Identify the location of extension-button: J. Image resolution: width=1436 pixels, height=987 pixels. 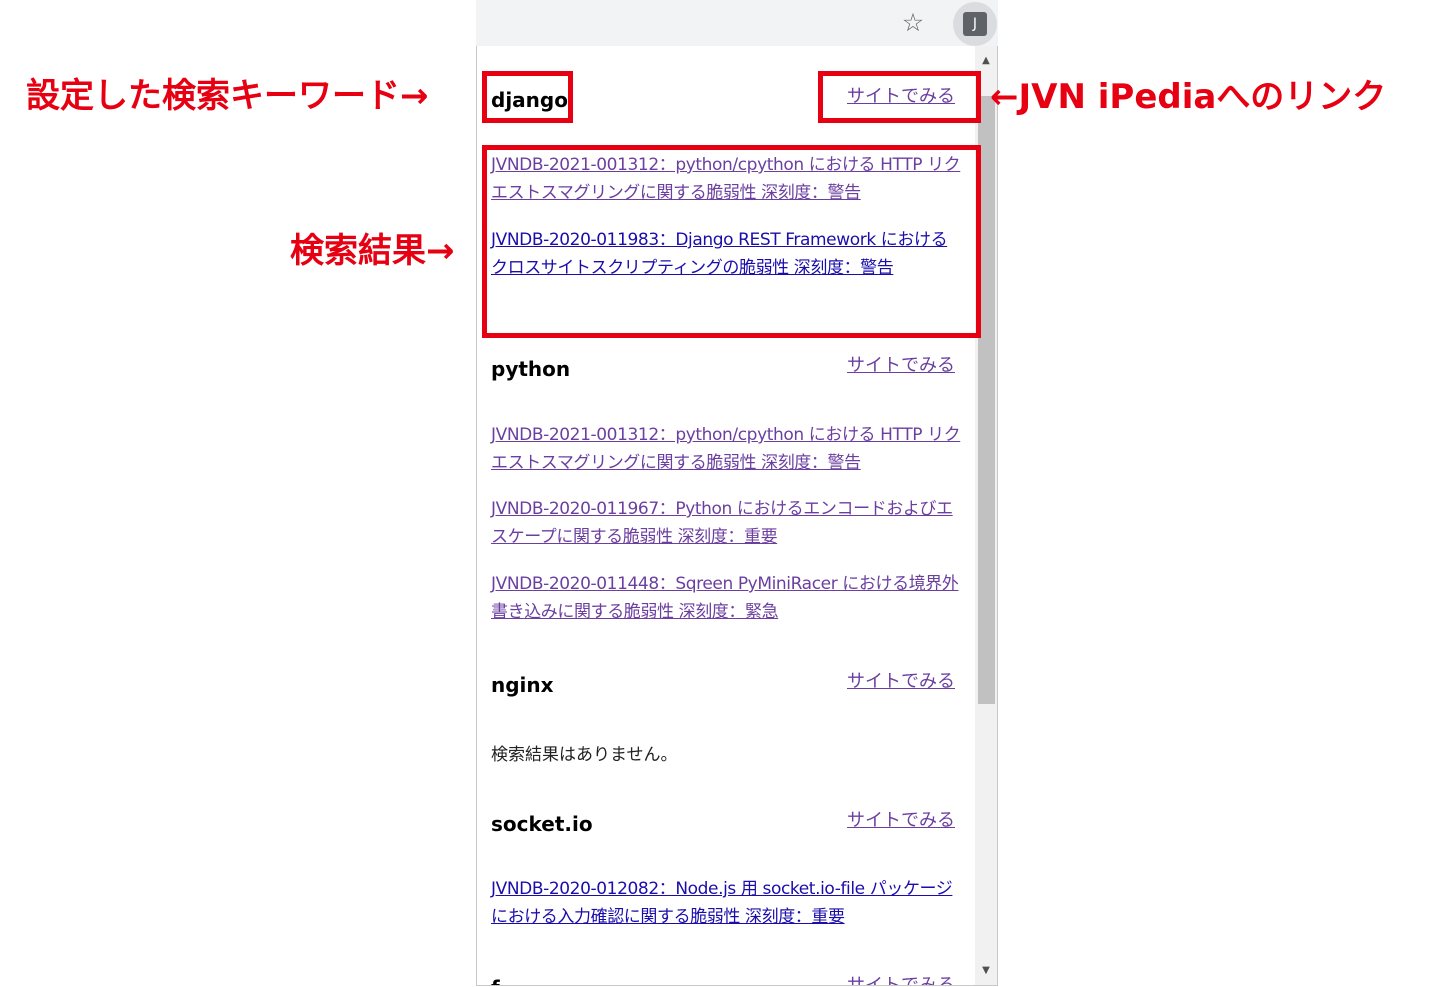
(975, 24).